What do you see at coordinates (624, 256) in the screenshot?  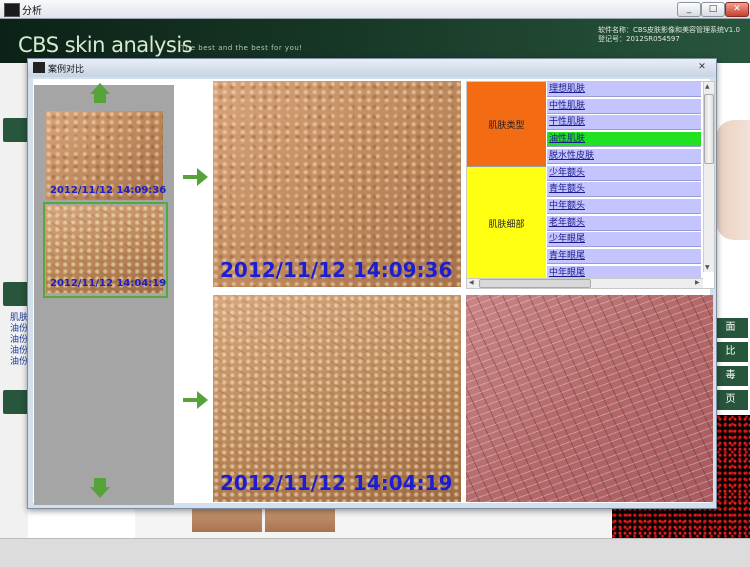 I see `classification-row: 青年眼尾` at bounding box center [624, 256].